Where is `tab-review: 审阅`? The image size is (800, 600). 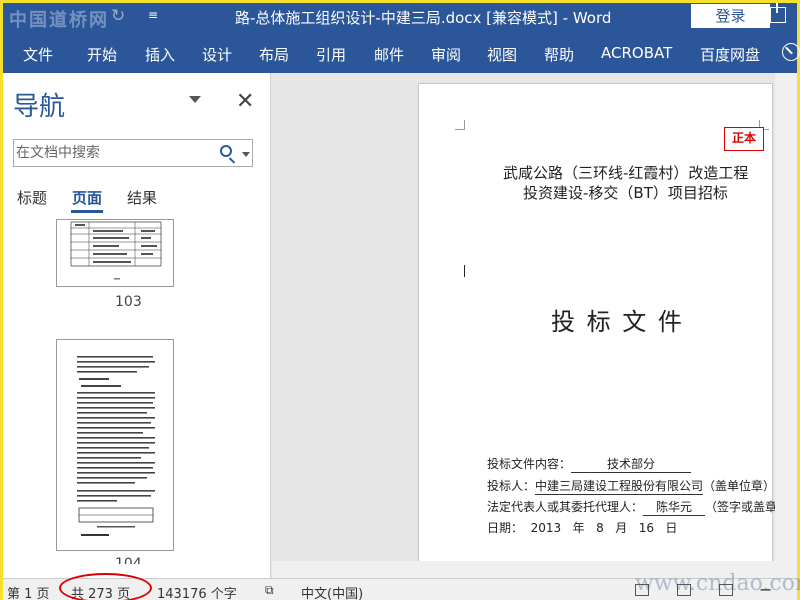
tab-review: 审阅 is located at coordinates (446, 54).